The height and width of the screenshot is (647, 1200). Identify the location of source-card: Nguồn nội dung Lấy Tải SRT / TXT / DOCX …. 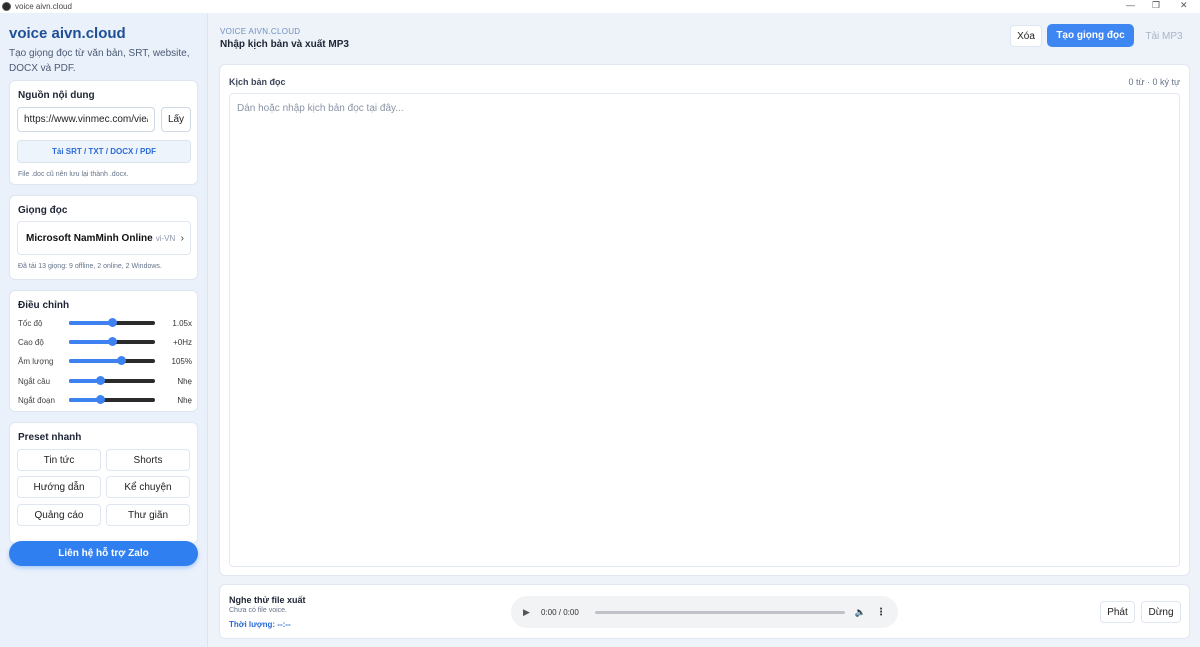
(103, 132).